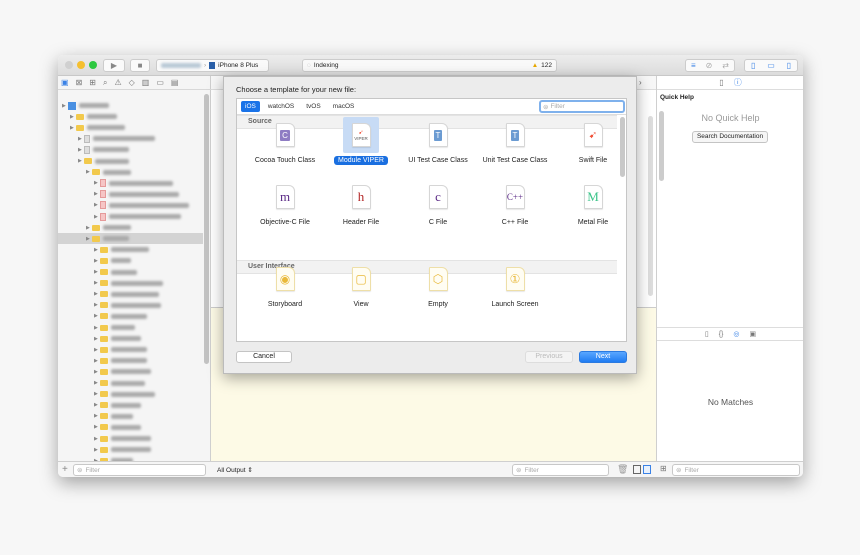 The height and width of the screenshot is (555, 860). I want to click on source-control-icon: ⊠, so click(79, 82).